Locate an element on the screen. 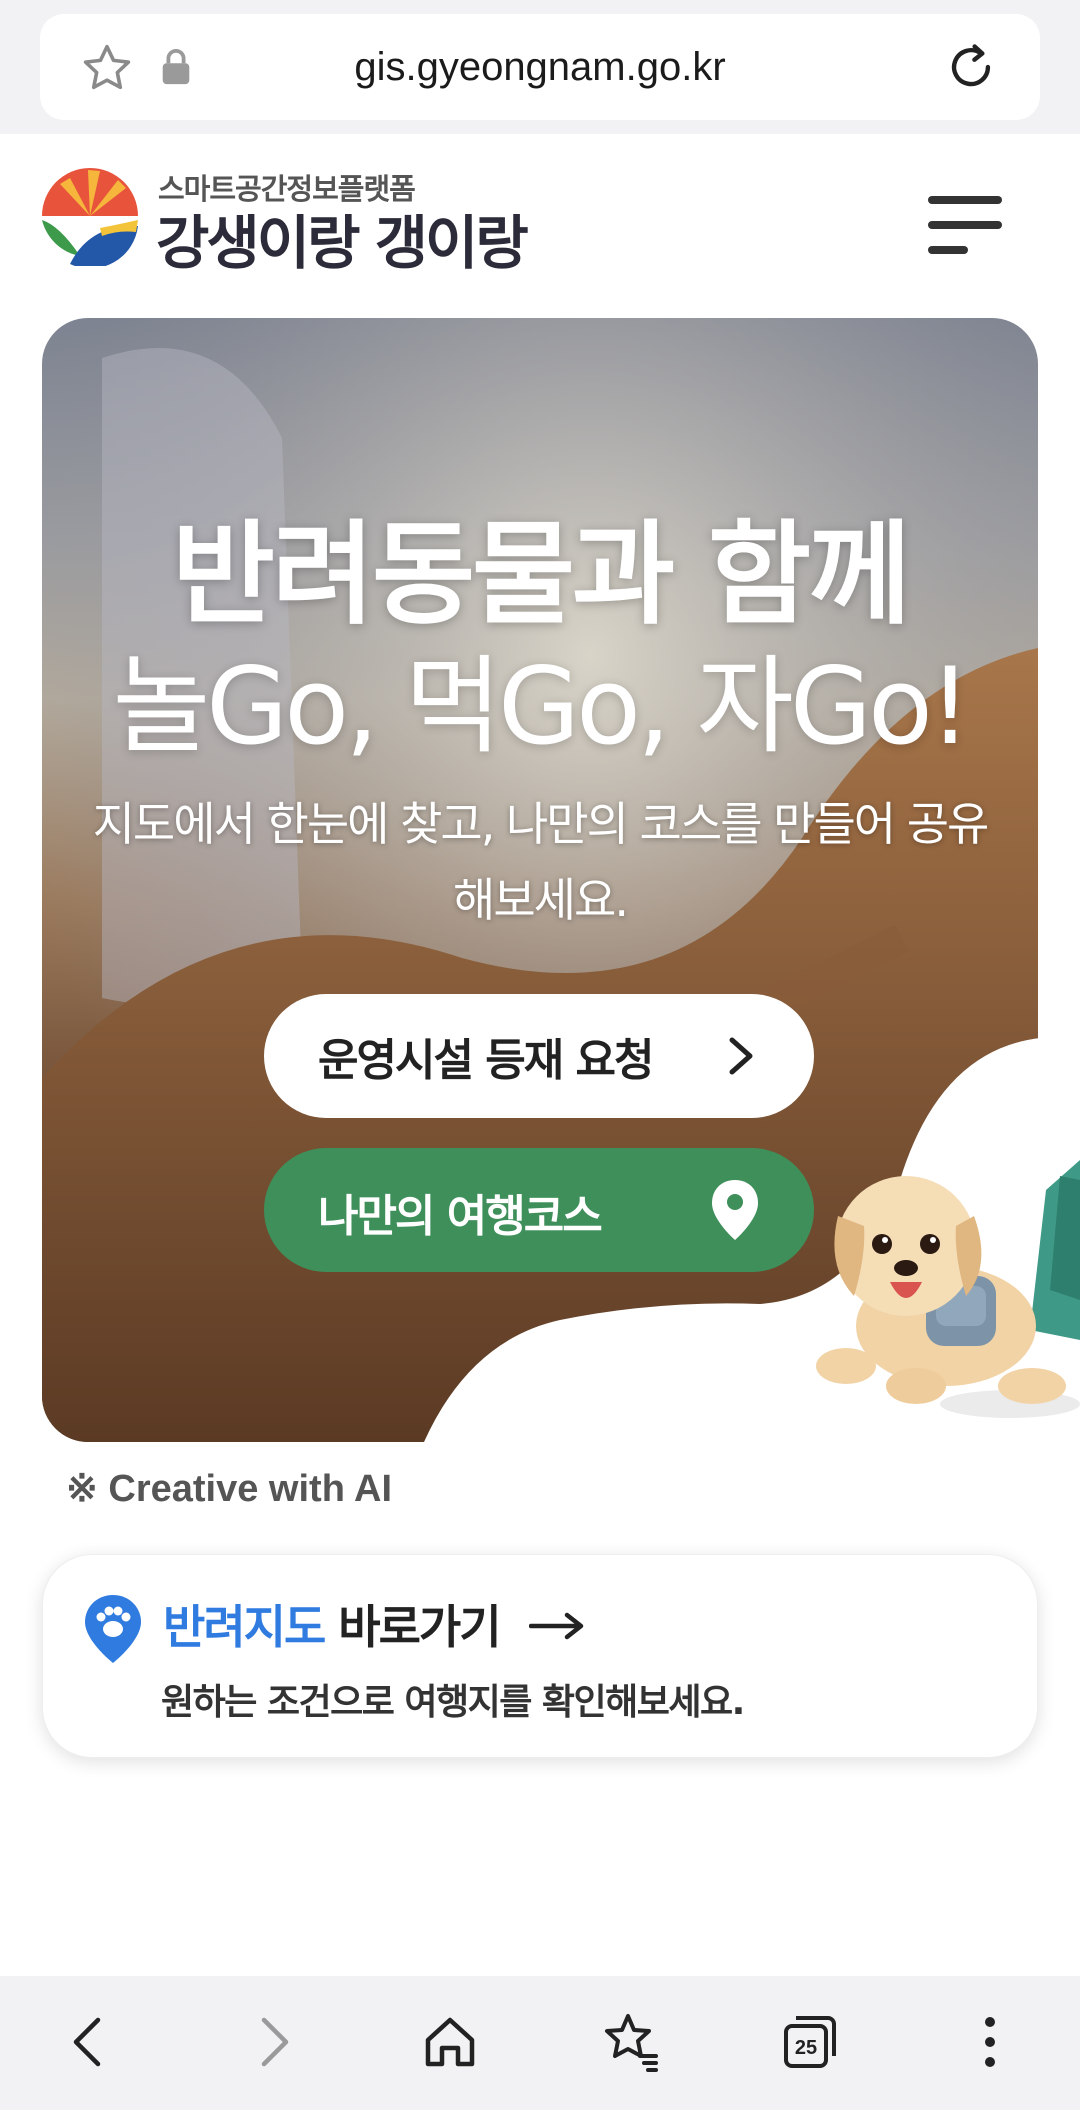  logo-icon is located at coordinates (90, 216).